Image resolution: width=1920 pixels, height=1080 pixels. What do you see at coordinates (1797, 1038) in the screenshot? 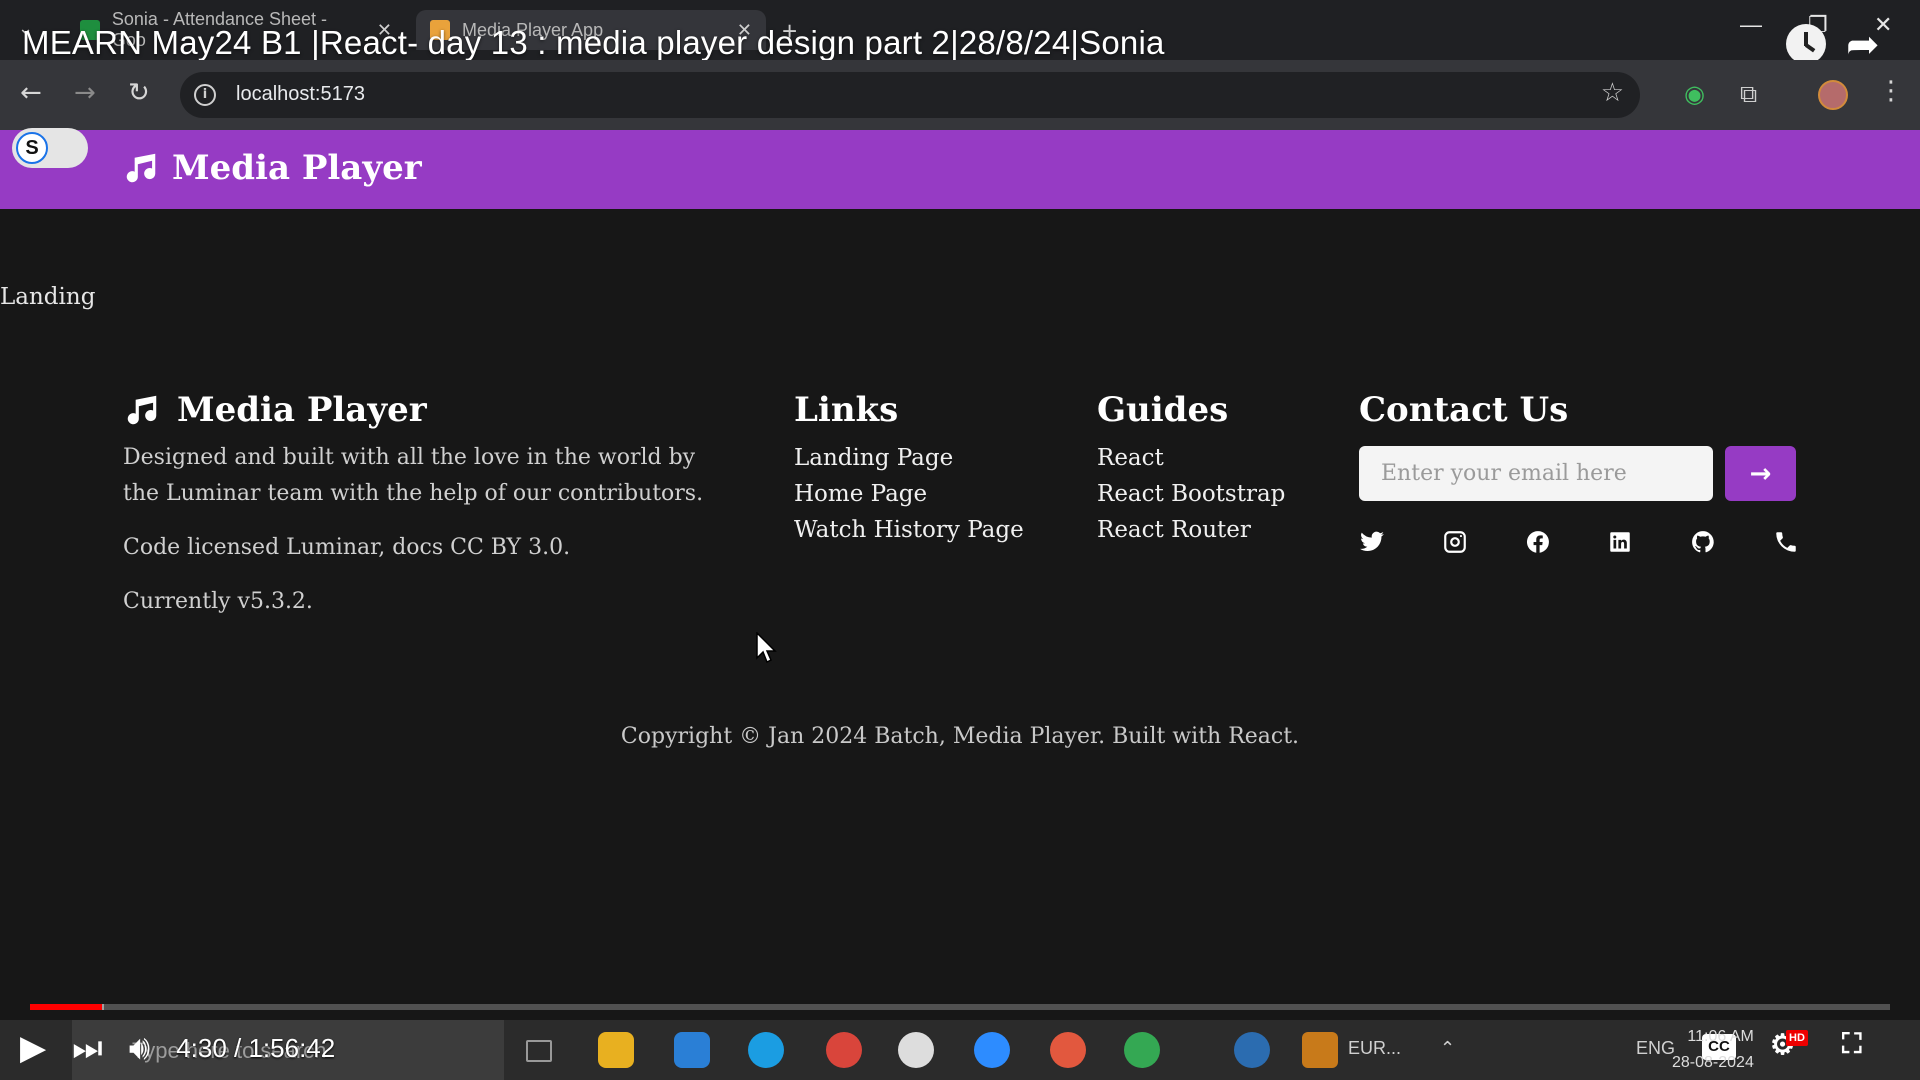
I see `hd-badge: HD` at bounding box center [1797, 1038].